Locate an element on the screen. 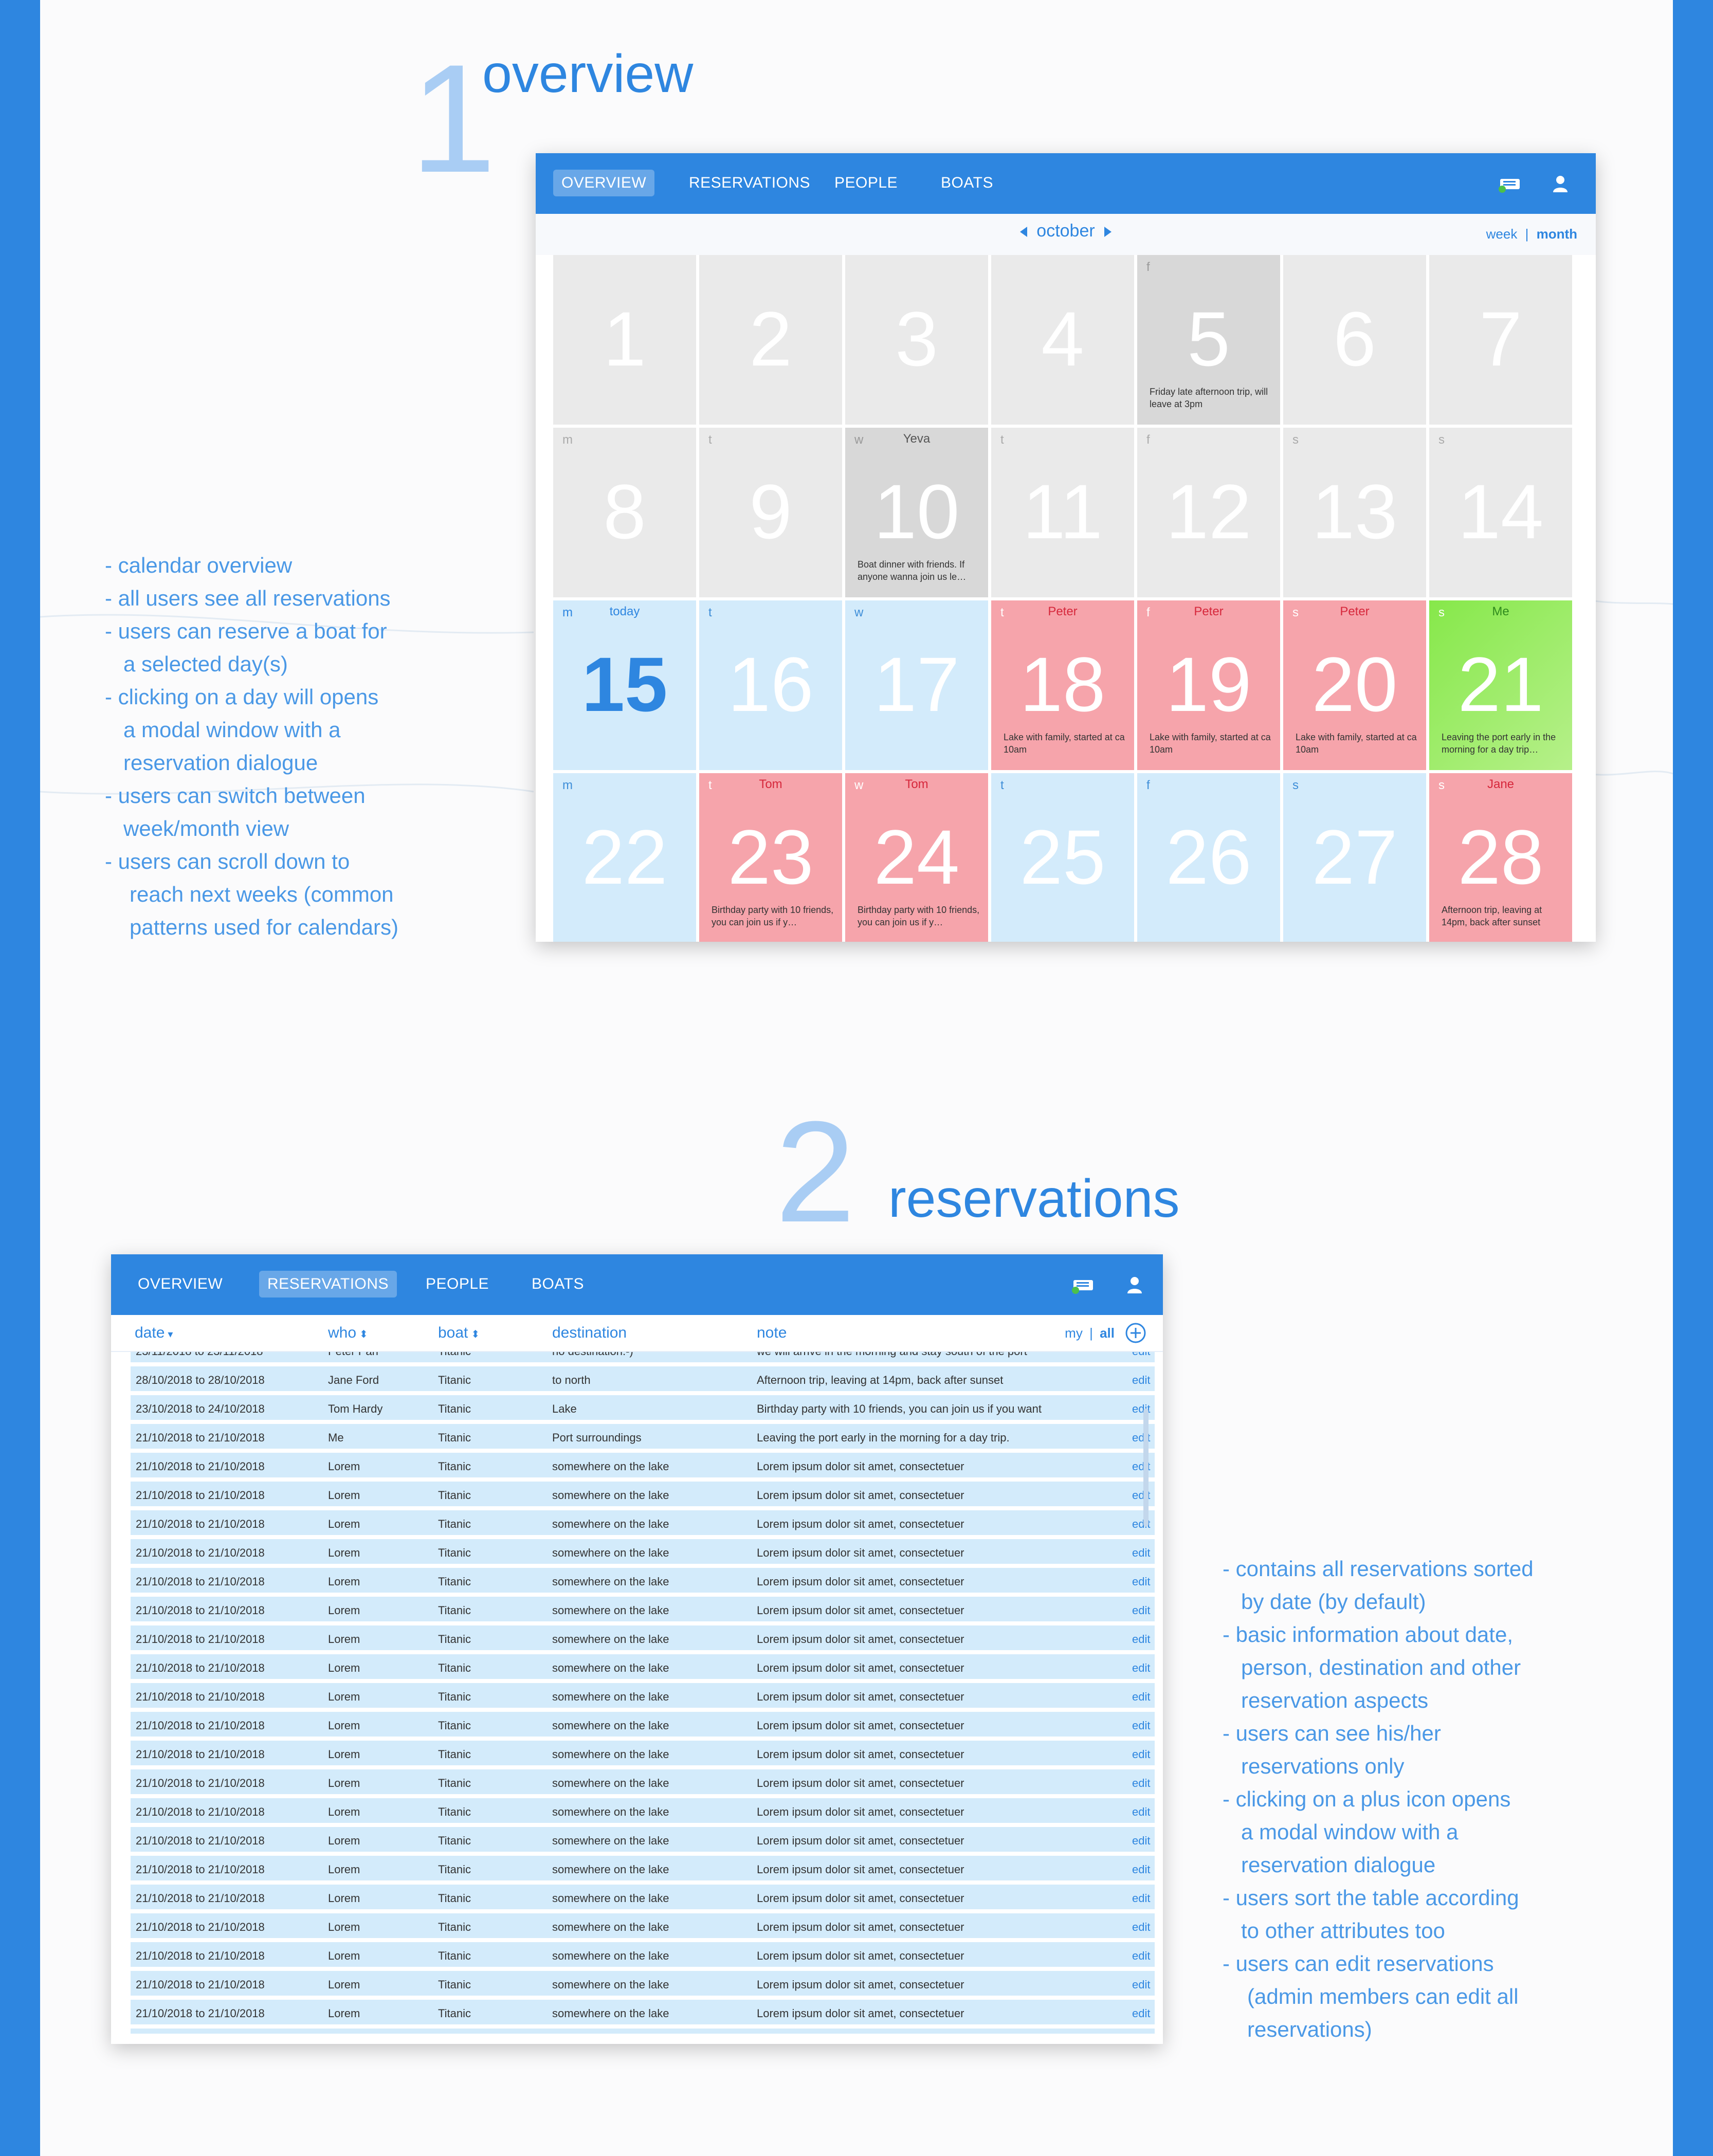 The width and height of the screenshot is (1713, 2156). reservation-owner: Yeva is located at coordinates (917, 439).